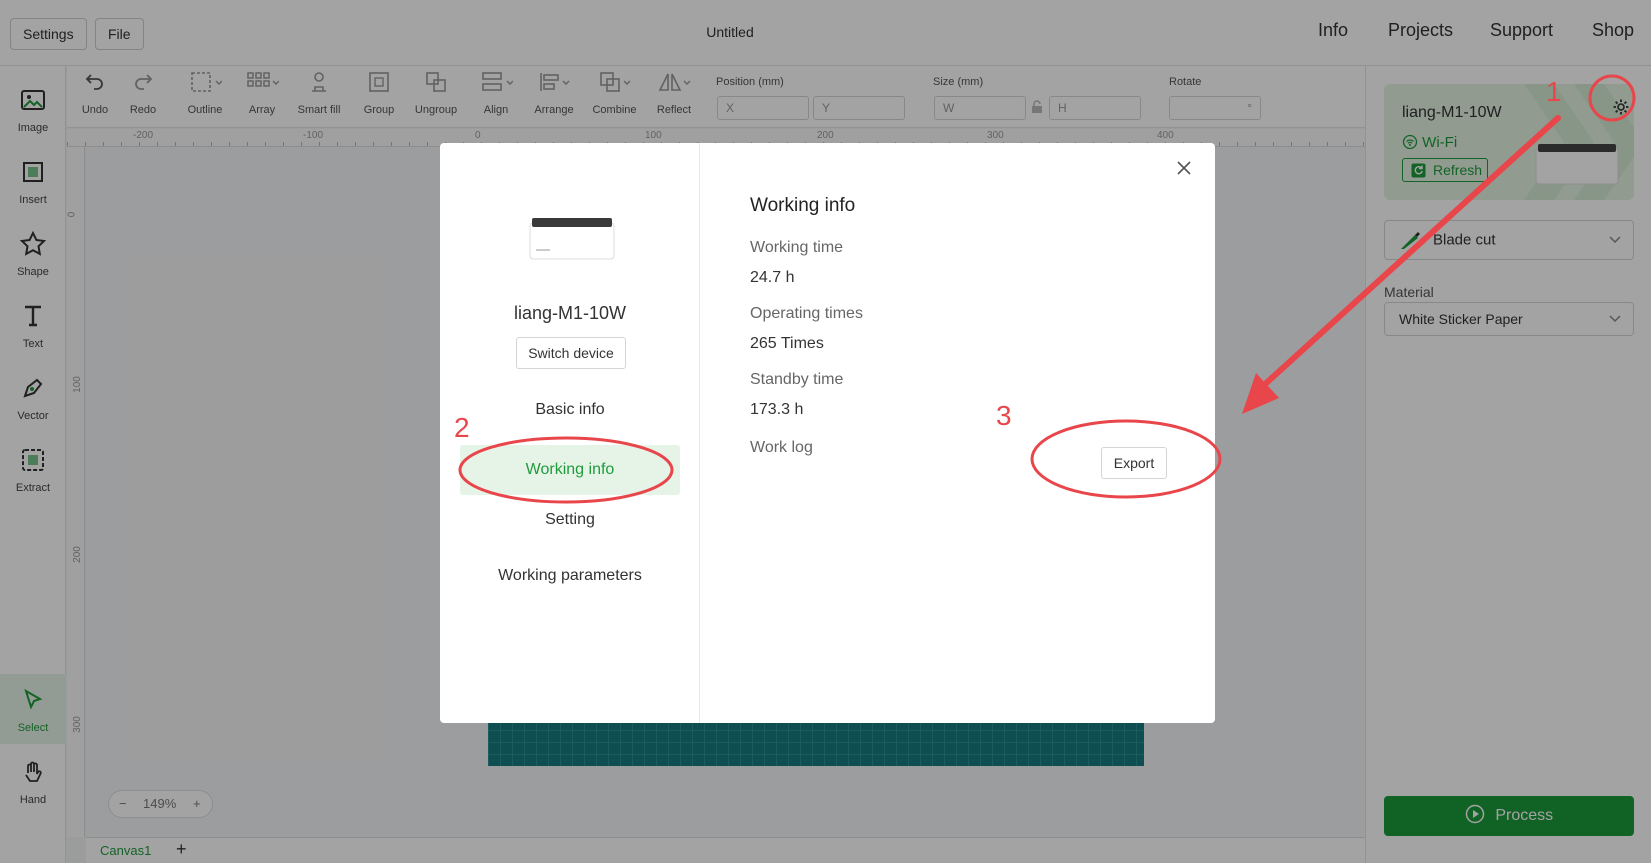 The height and width of the screenshot is (863, 1651). What do you see at coordinates (571, 353) in the screenshot?
I see `switch-device-button: Switch device` at bounding box center [571, 353].